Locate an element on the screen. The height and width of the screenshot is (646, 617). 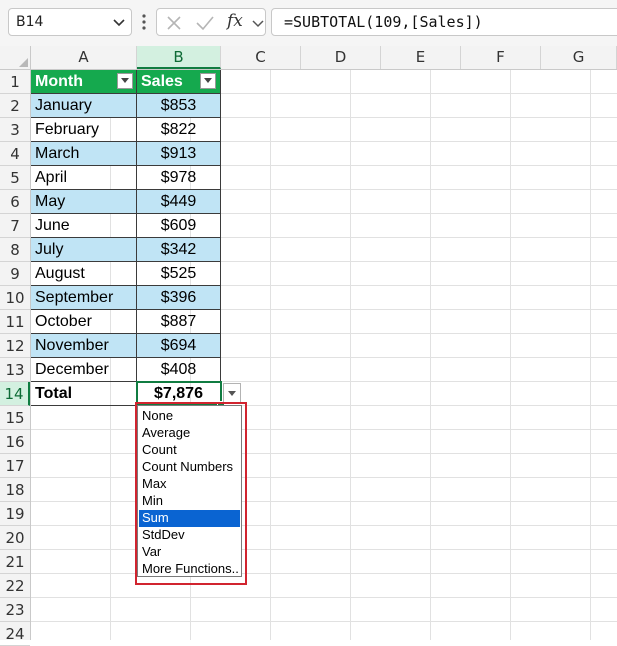
column-header-c: C is located at coordinates (261, 57).